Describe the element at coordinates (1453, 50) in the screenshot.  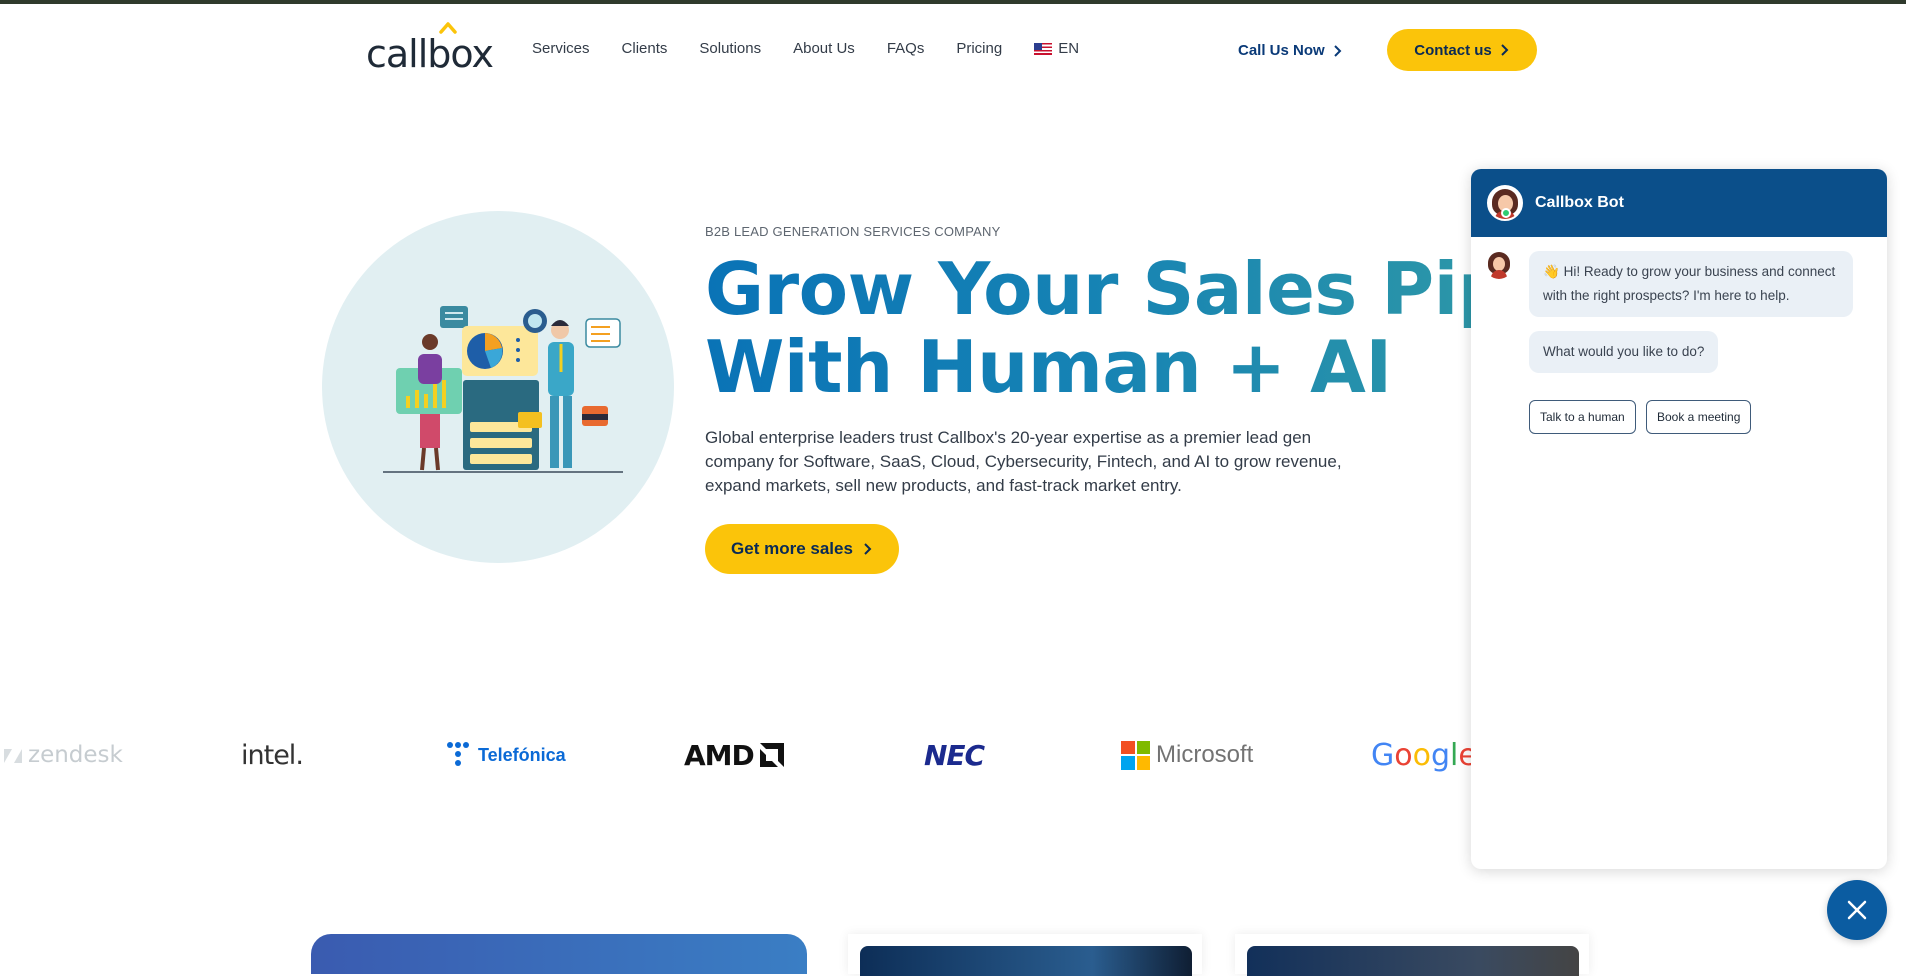
I see `contact-us-label: Contact us` at that location.